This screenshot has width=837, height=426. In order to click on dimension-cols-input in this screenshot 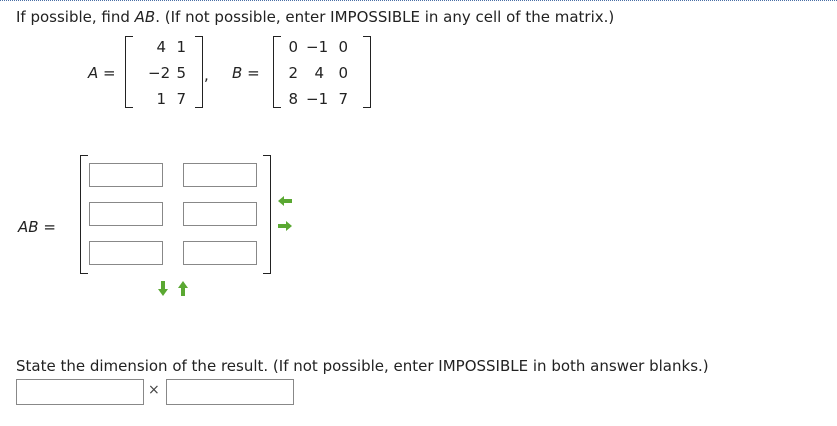, I will do `click(230, 392)`.